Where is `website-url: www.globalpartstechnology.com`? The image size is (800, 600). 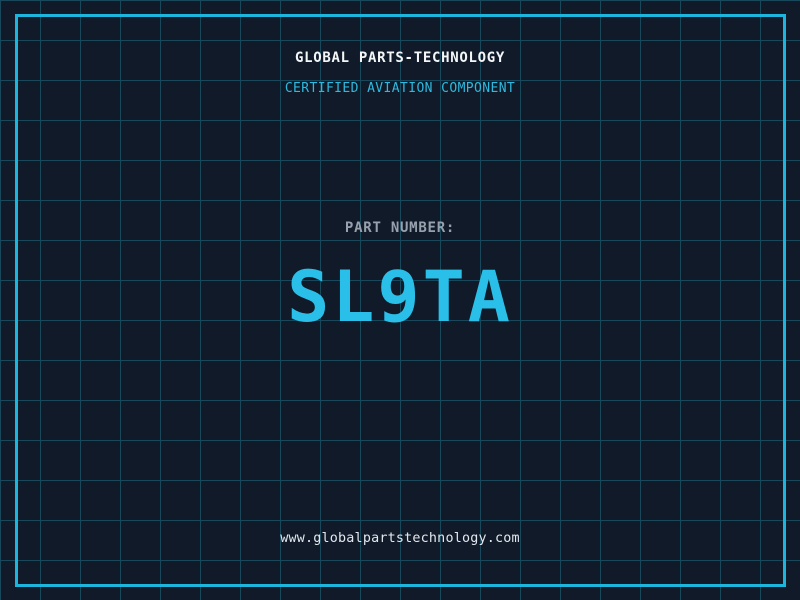 website-url: www.globalpartstechnology.com is located at coordinates (400, 538).